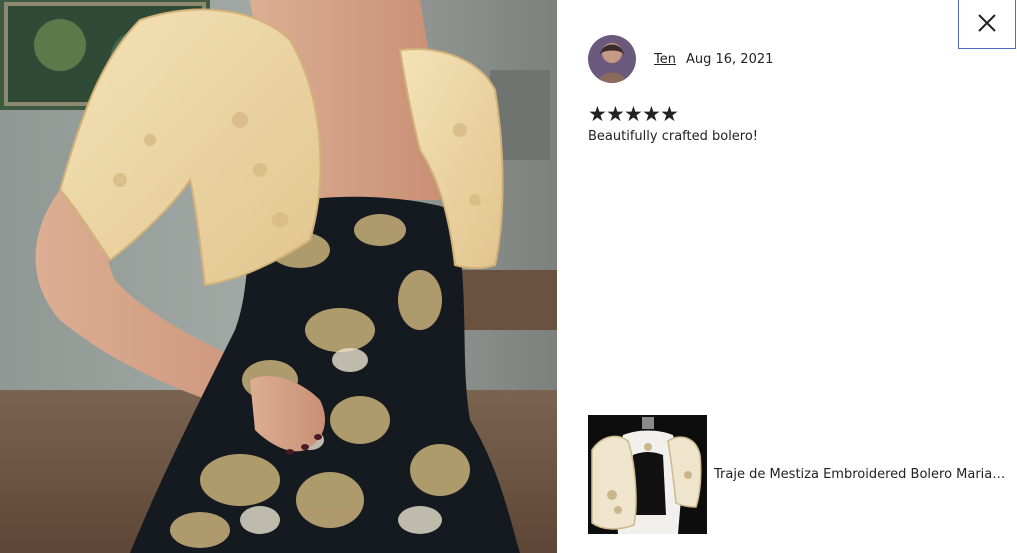 The height and width of the screenshot is (553, 1017). I want to click on product-thumbnail-image, so click(647, 474).